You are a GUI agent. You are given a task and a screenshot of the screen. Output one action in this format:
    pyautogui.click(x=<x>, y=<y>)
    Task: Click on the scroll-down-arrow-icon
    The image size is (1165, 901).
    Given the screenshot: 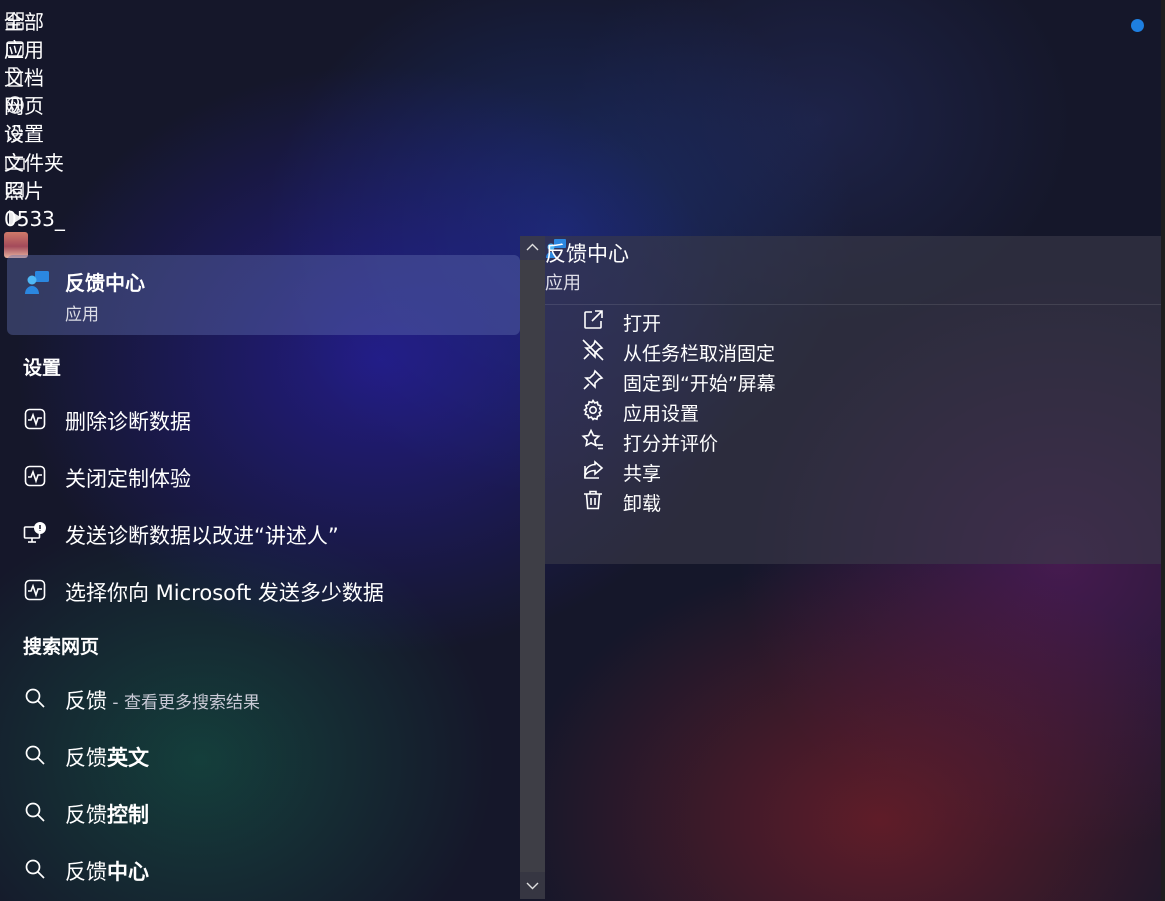 What is the action you would take?
    pyautogui.click(x=532, y=885)
    